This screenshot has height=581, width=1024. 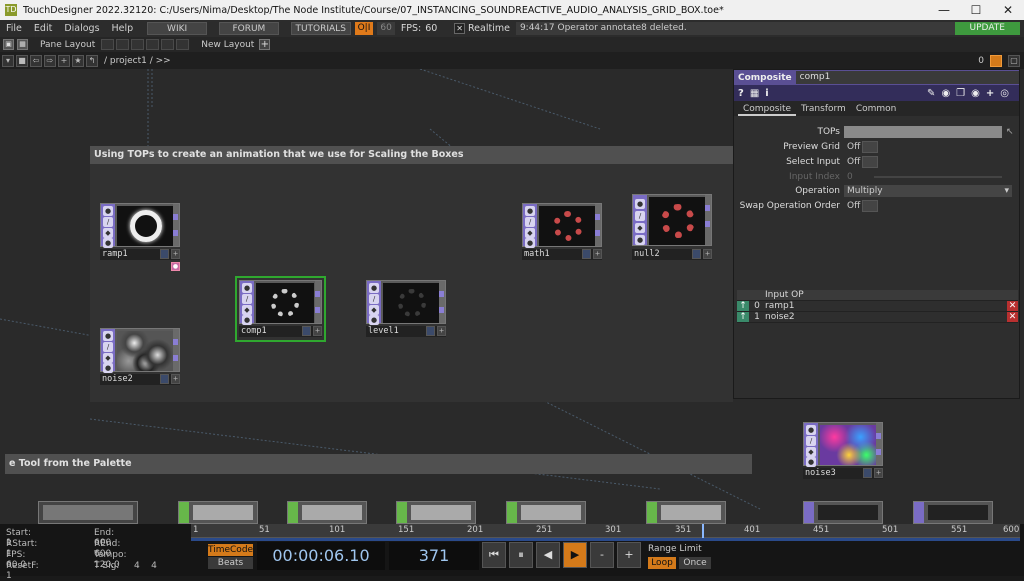 What do you see at coordinates (22, 60) in the screenshot?
I see `stop-icon: ■` at bounding box center [22, 60].